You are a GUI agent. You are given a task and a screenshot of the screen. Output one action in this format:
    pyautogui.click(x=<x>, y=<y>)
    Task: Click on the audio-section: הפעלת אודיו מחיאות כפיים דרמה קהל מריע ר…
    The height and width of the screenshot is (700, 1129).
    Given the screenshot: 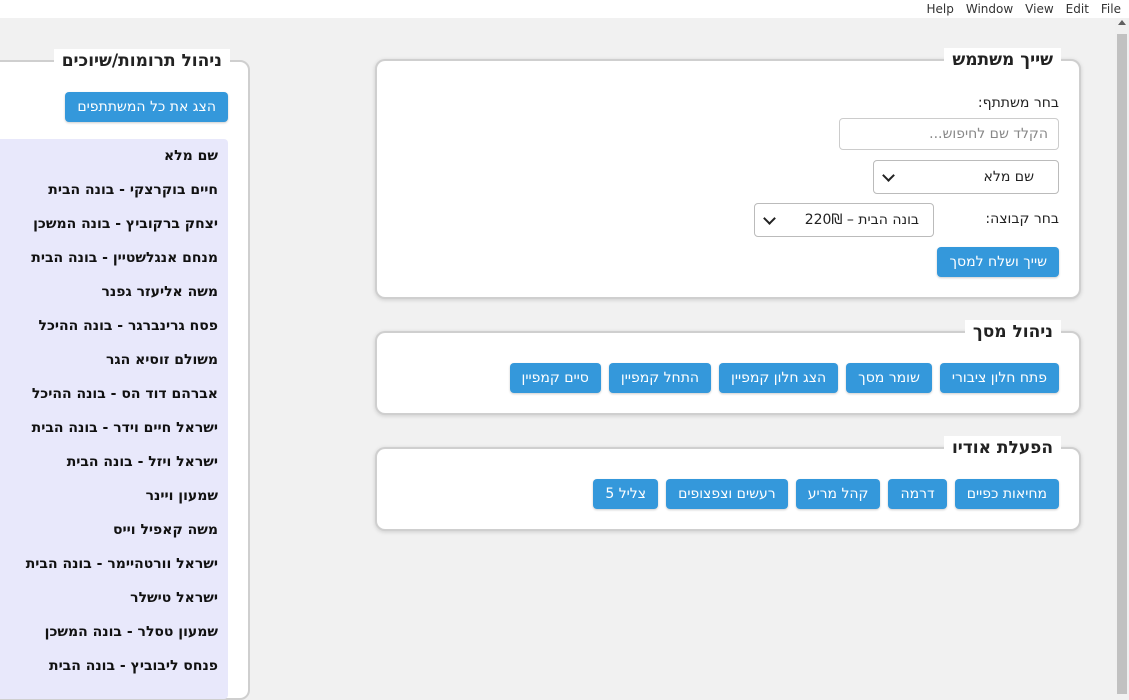 What is the action you would take?
    pyautogui.click(x=728, y=483)
    